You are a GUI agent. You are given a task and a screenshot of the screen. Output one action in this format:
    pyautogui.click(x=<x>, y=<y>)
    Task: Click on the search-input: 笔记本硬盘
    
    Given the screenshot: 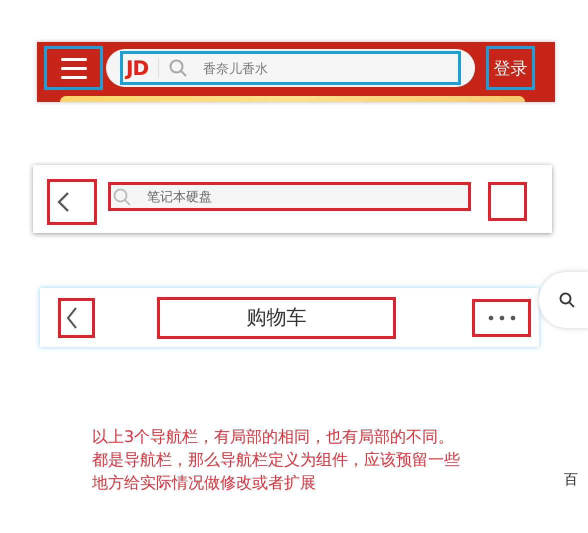 What is the action you would take?
    pyautogui.click(x=272, y=196)
    